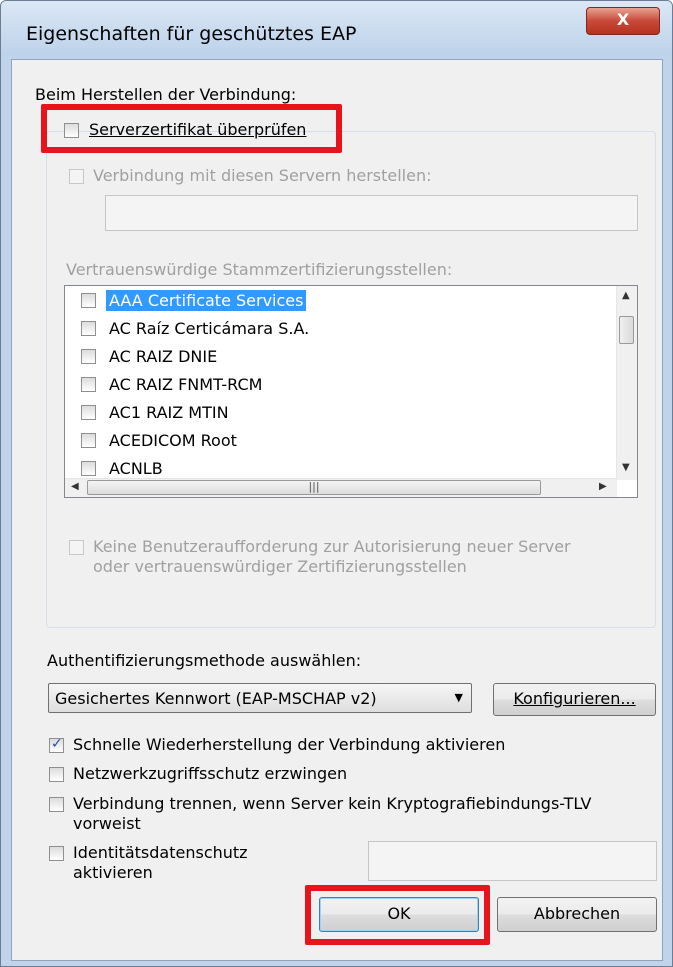 This screenshot has height=967, width=673. I want to click on identity-privacy-label-line2: aktivieren, so click(113, 872).